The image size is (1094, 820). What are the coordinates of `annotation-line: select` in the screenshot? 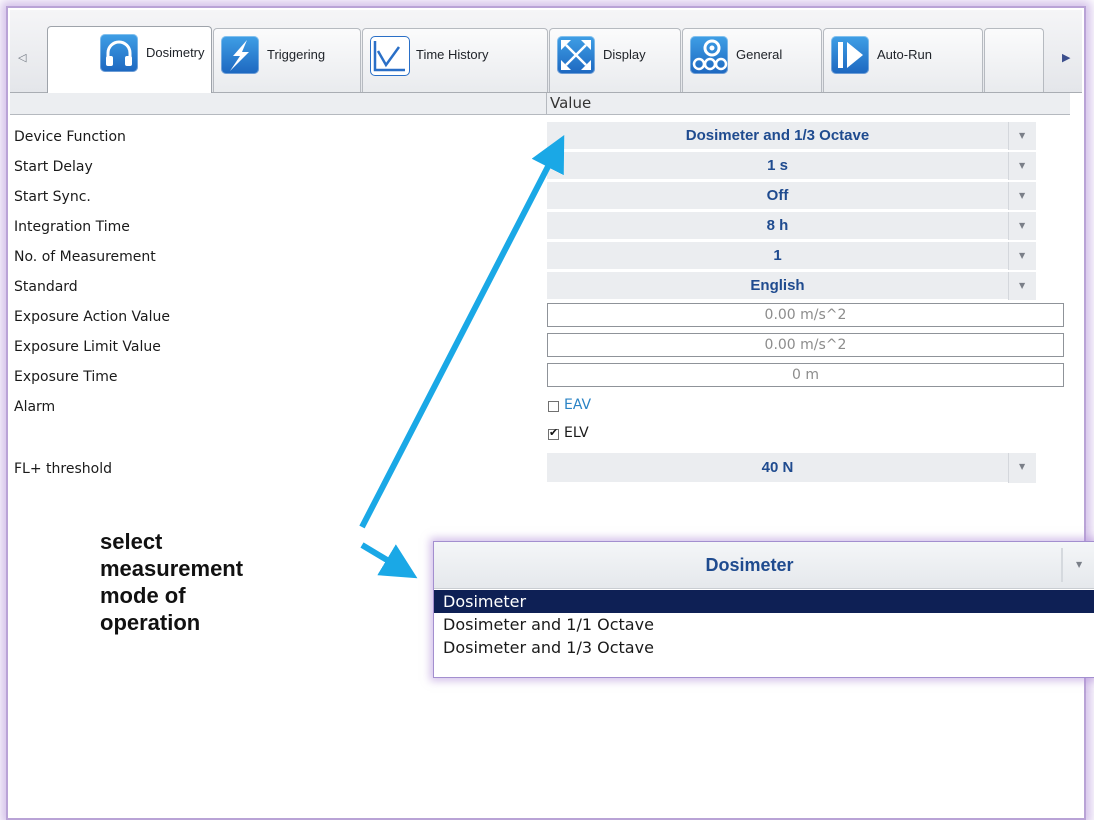 It's located at (131, 541).